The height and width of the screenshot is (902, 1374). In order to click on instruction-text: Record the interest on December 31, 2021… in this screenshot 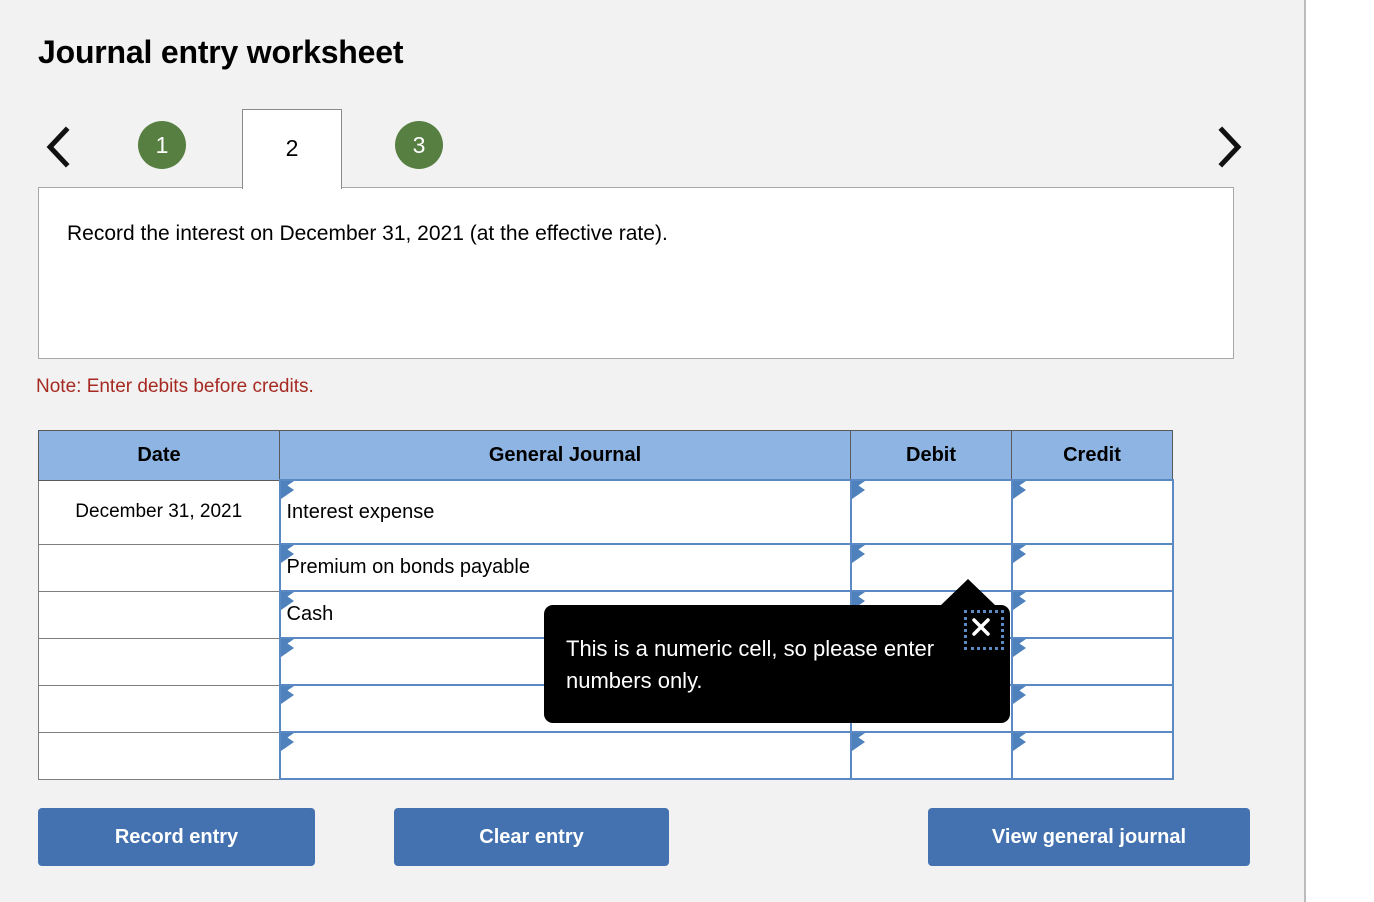, I will do `click(367, 233)`.